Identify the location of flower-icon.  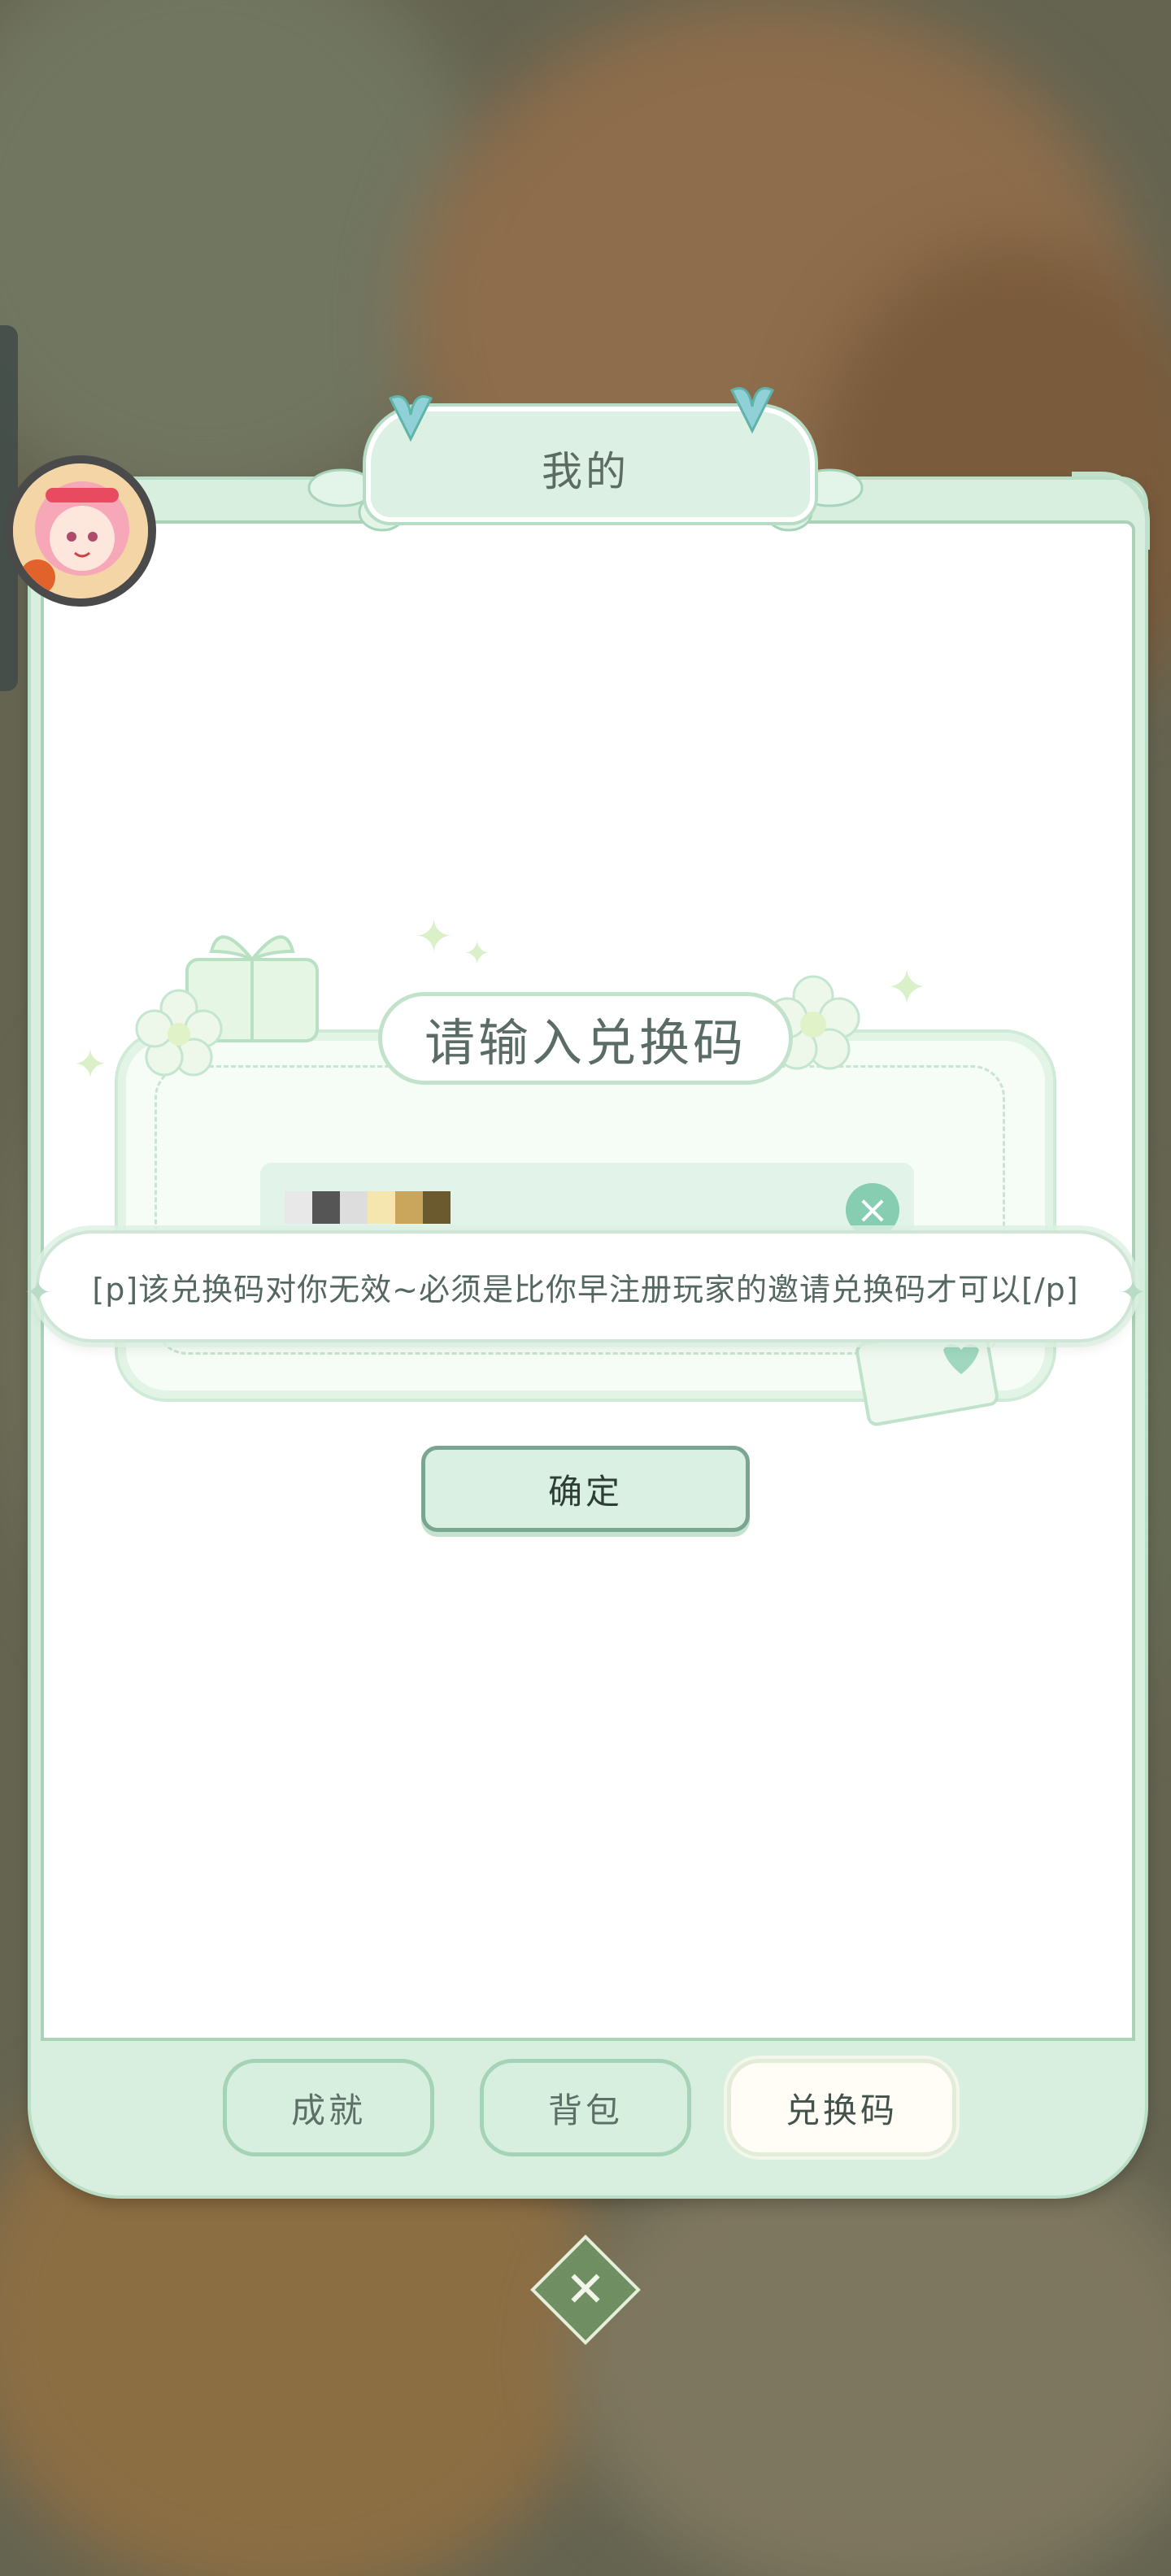
(179, 1033).